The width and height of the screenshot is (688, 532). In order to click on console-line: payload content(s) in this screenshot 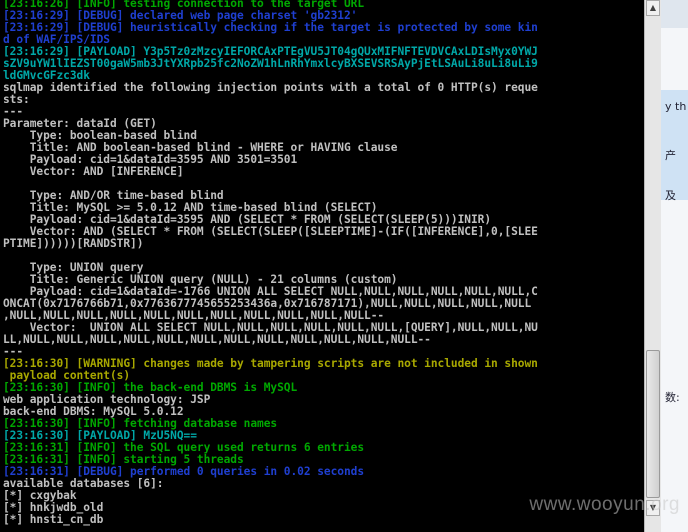, I will do `click(67, 376)`.